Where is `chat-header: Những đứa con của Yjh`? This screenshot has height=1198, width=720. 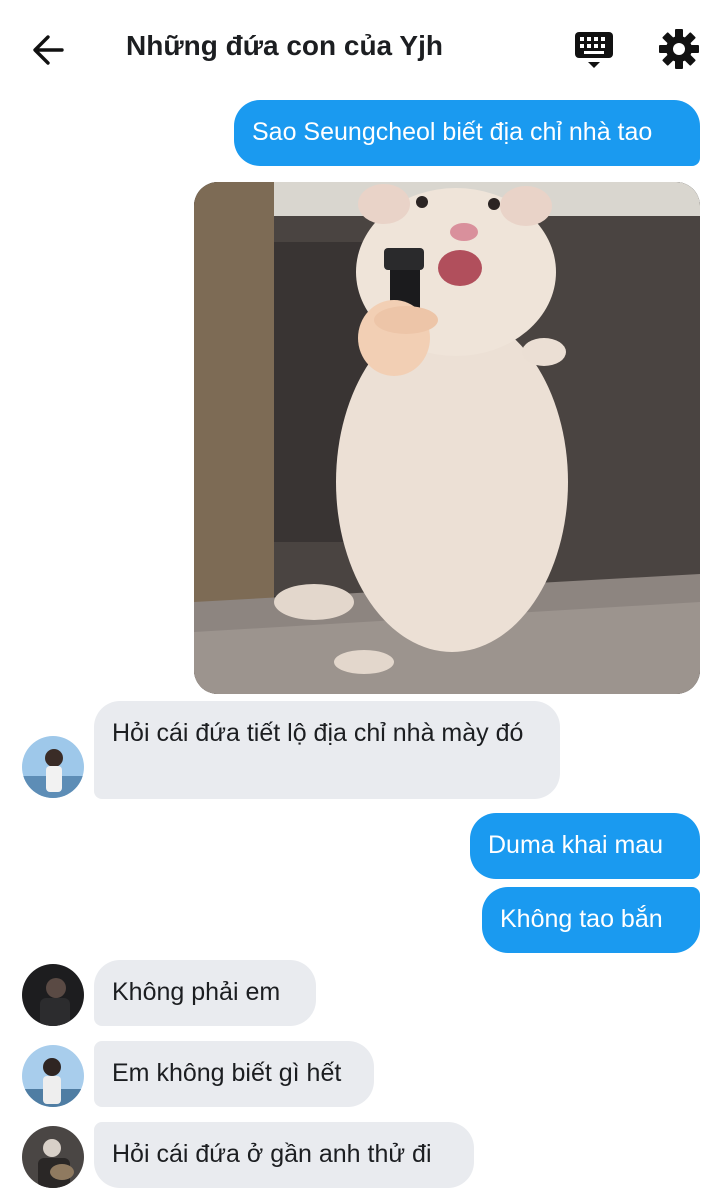
chat-header: Những đứa con của Yjh is located at coordinates (360, 49).